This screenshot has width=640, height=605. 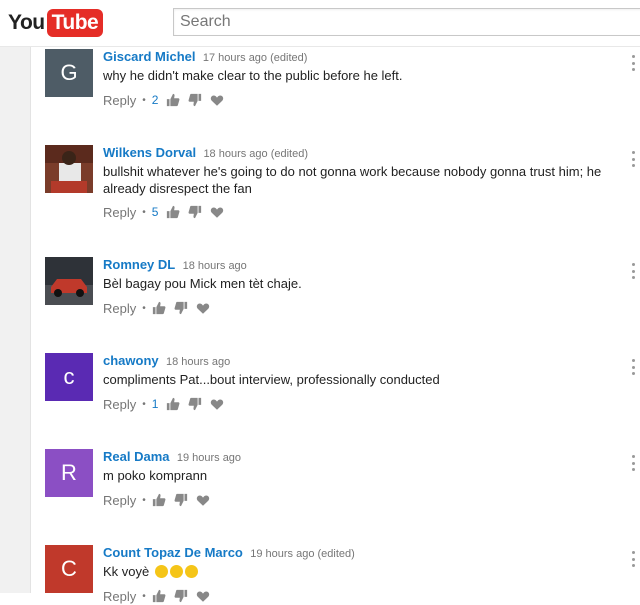 I want to click on comment-text: Kk voyè, so click(x=358, y=571).